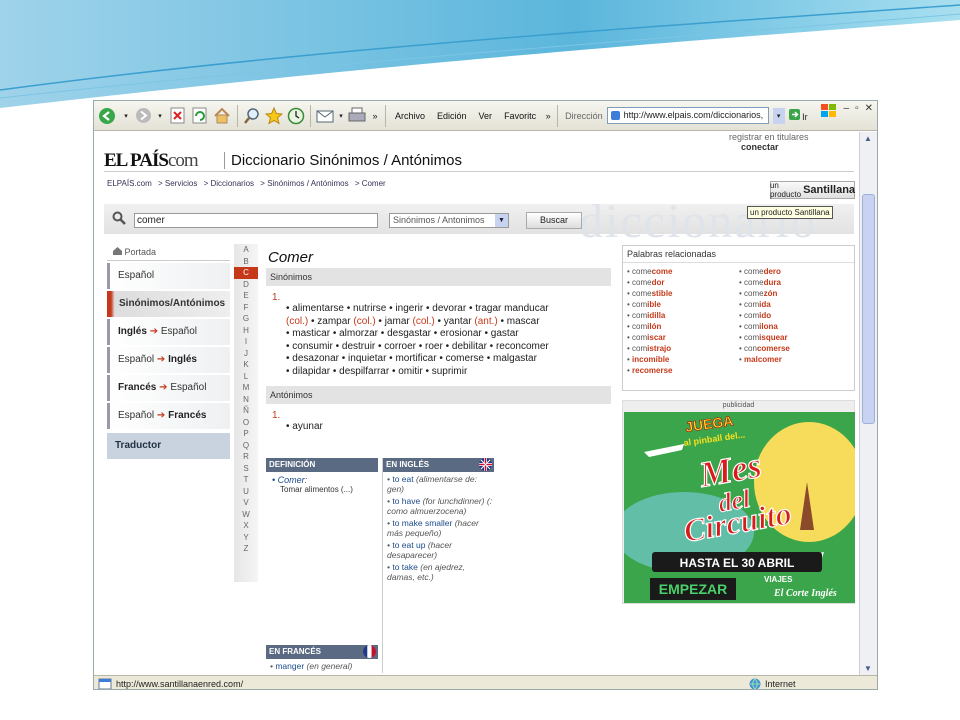 The height and width of the screenshot is (720, 960). What do you see at coordinates (795, 315) in the screenshot?
I see `related-word-link: • comido` at bounding box center [795, 315].